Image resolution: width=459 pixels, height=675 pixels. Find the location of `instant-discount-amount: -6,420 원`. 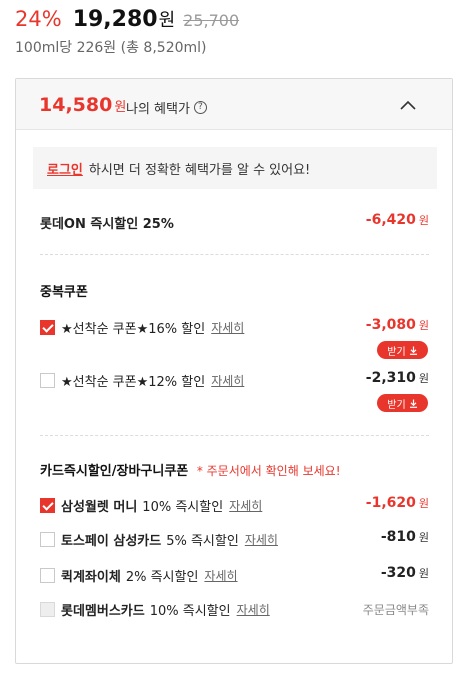

instant-discount-amount: -6,420 원 is located at coordinates (397, 220).